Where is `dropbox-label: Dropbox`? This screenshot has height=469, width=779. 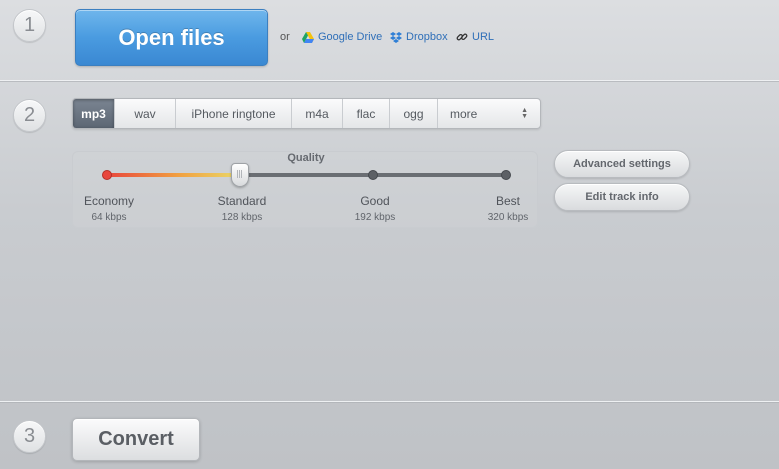 dropbox-label: Dropbox is located at coordinates (427, 37).